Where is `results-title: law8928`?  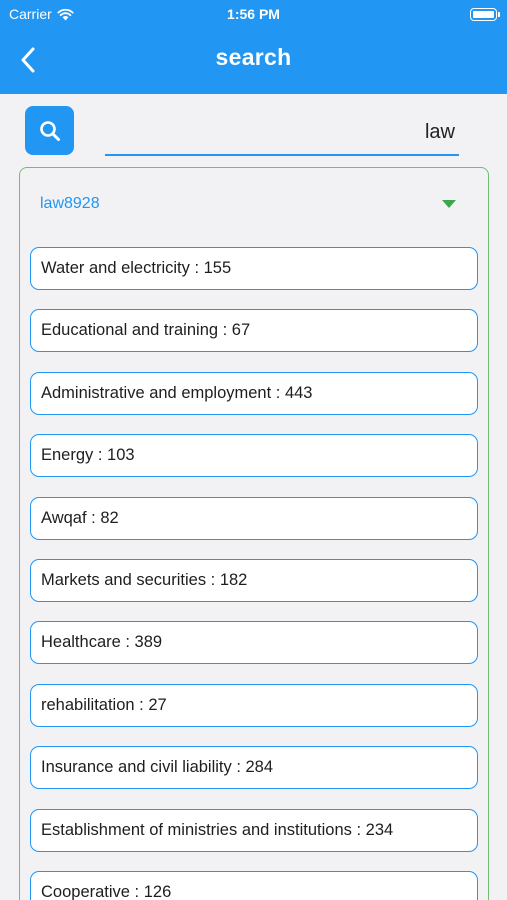 results-title: law8928 is located at coordinates (70, 203).